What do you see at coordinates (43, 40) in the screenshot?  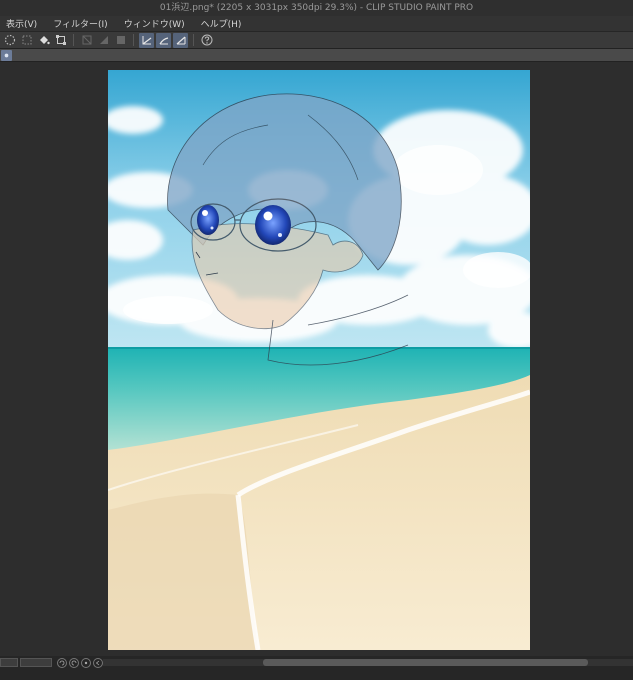 I see `fill-bucket-icon` at bounding box center [43, 40].